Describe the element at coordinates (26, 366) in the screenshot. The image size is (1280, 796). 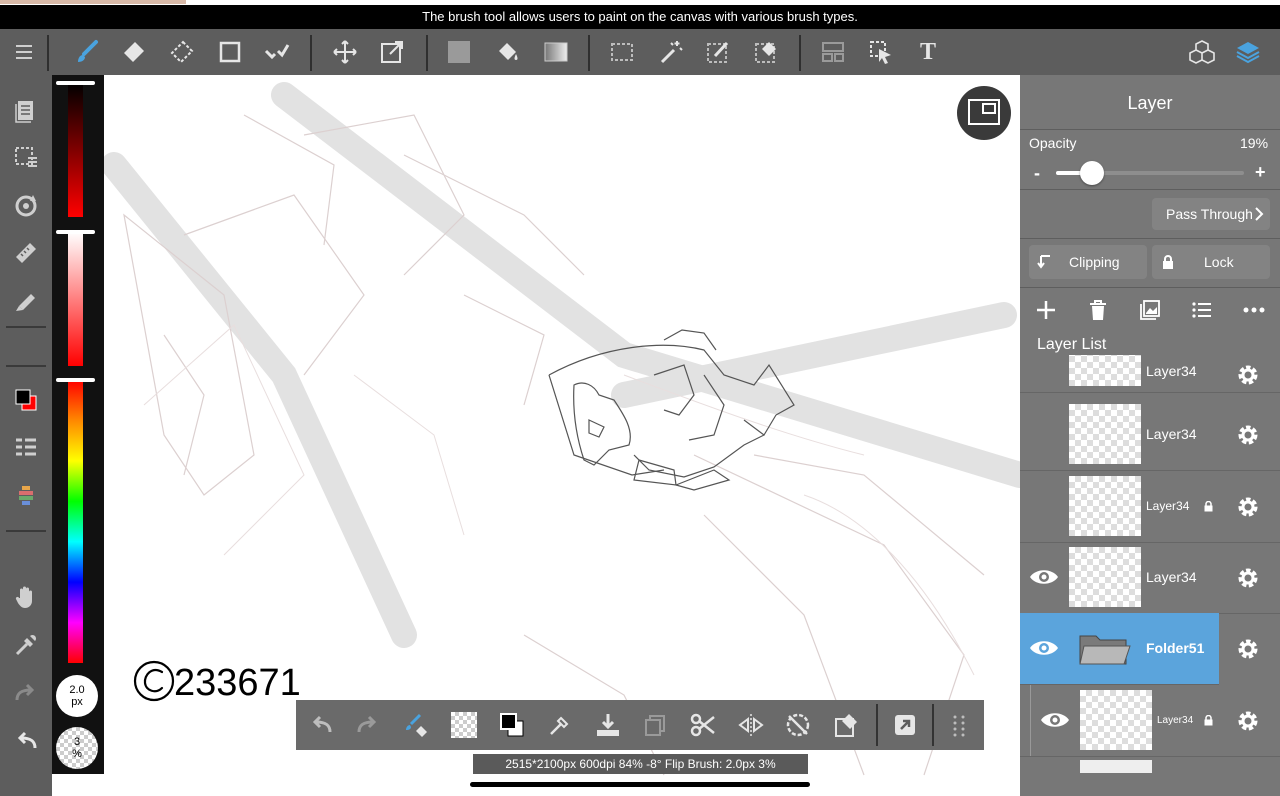
I see `tool-separator` at that location.